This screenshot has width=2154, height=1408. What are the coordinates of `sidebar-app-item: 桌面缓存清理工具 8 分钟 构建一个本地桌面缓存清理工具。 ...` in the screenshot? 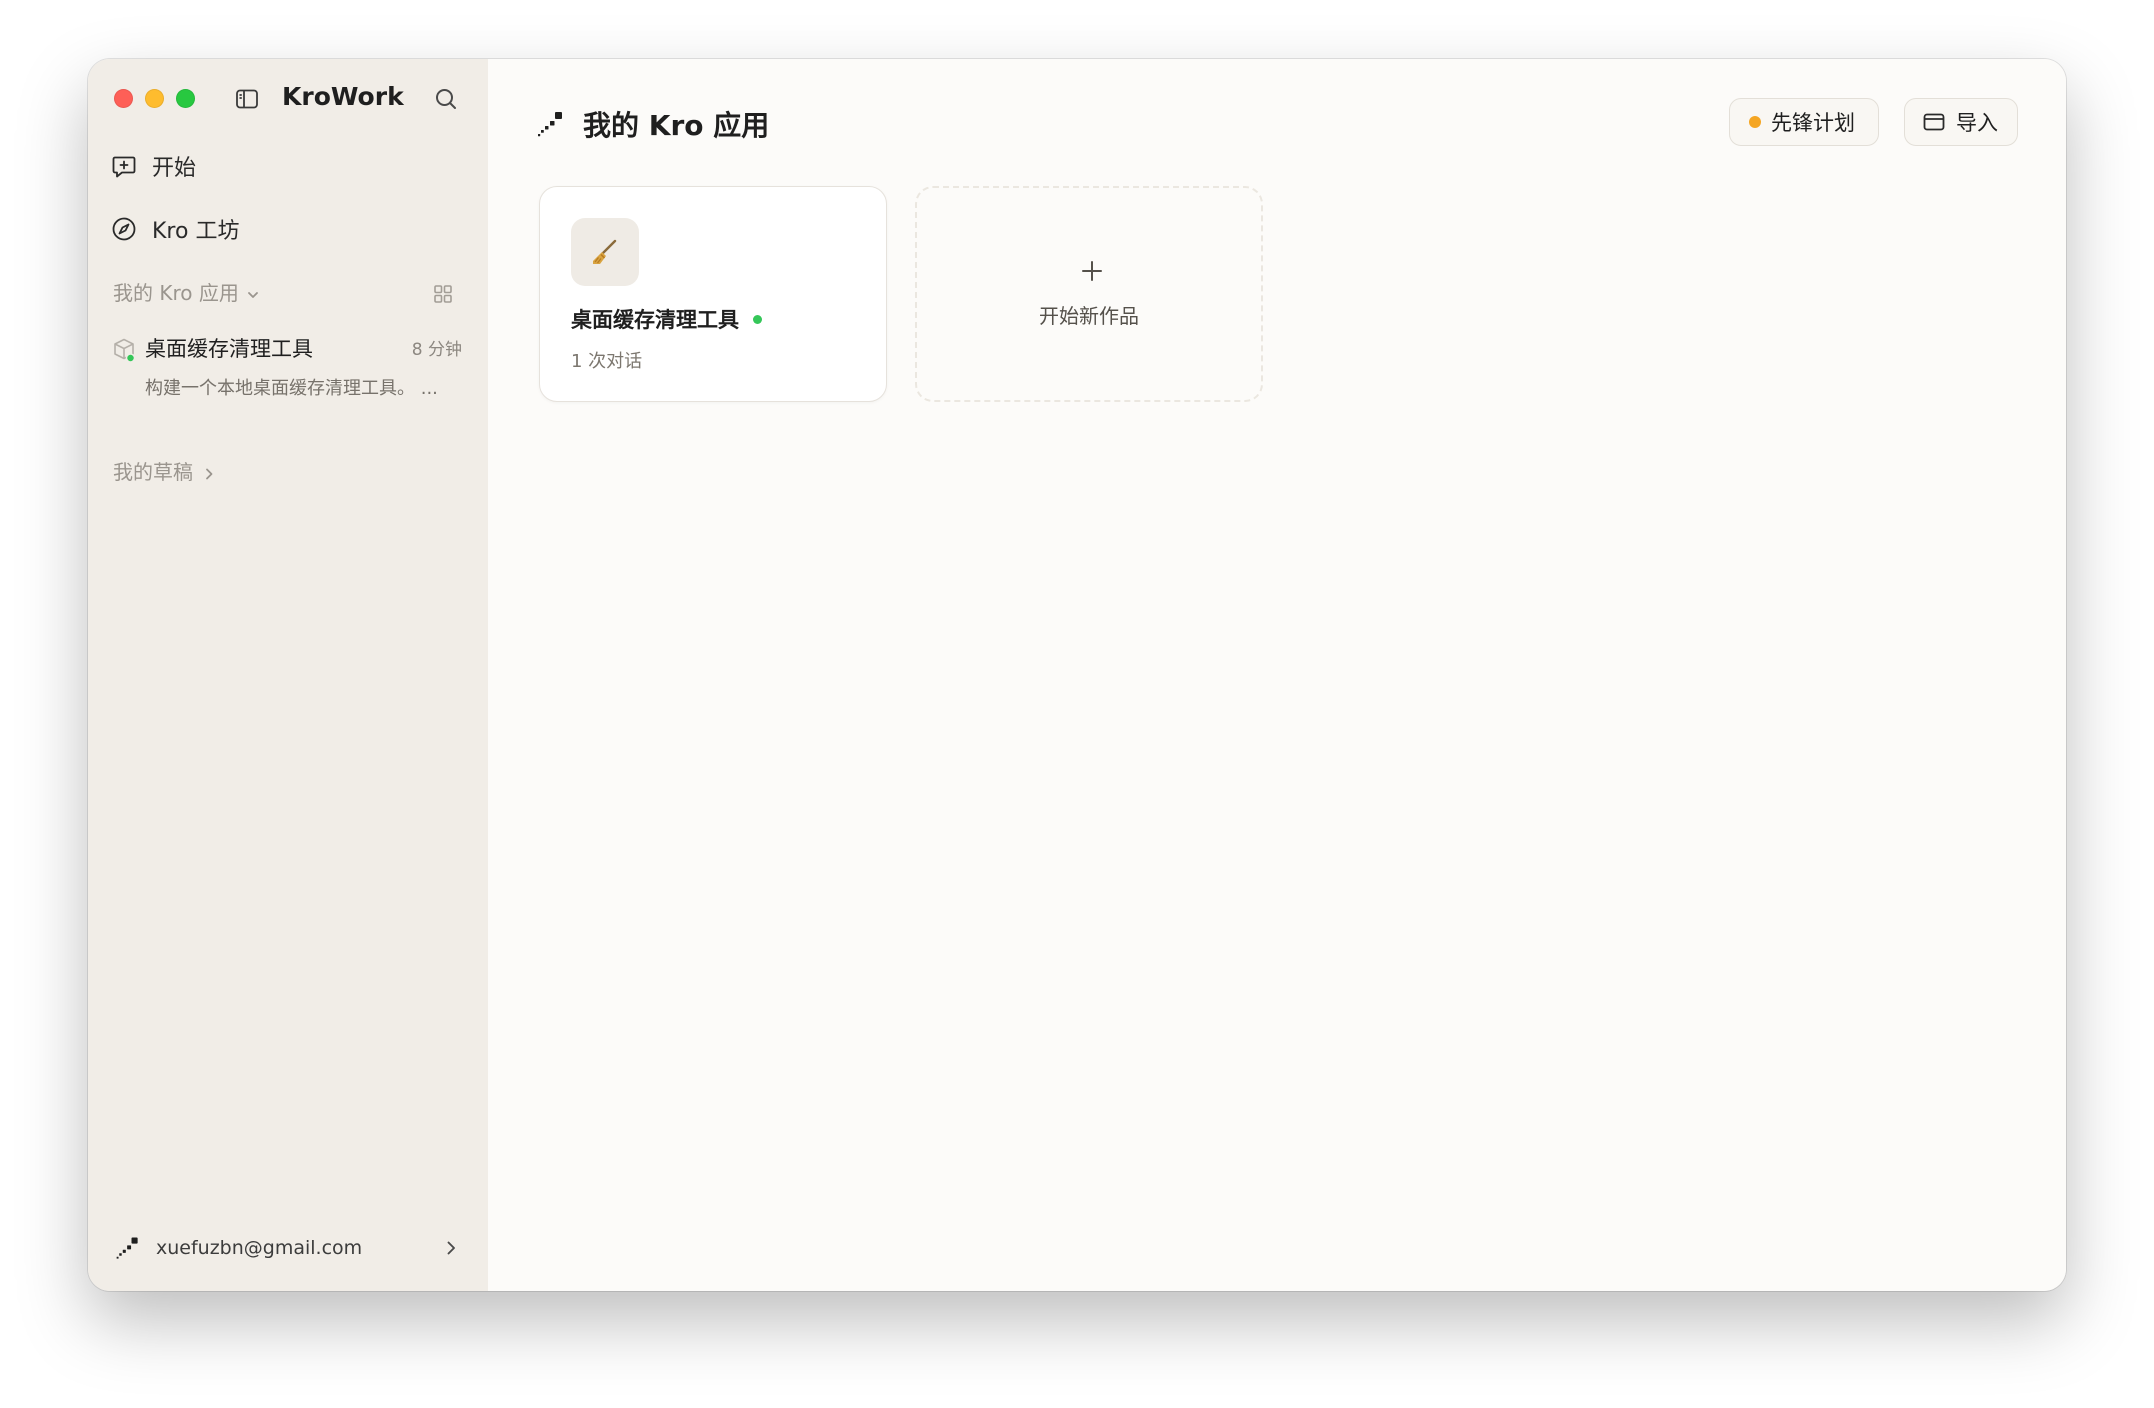 It's located at (290, 368).